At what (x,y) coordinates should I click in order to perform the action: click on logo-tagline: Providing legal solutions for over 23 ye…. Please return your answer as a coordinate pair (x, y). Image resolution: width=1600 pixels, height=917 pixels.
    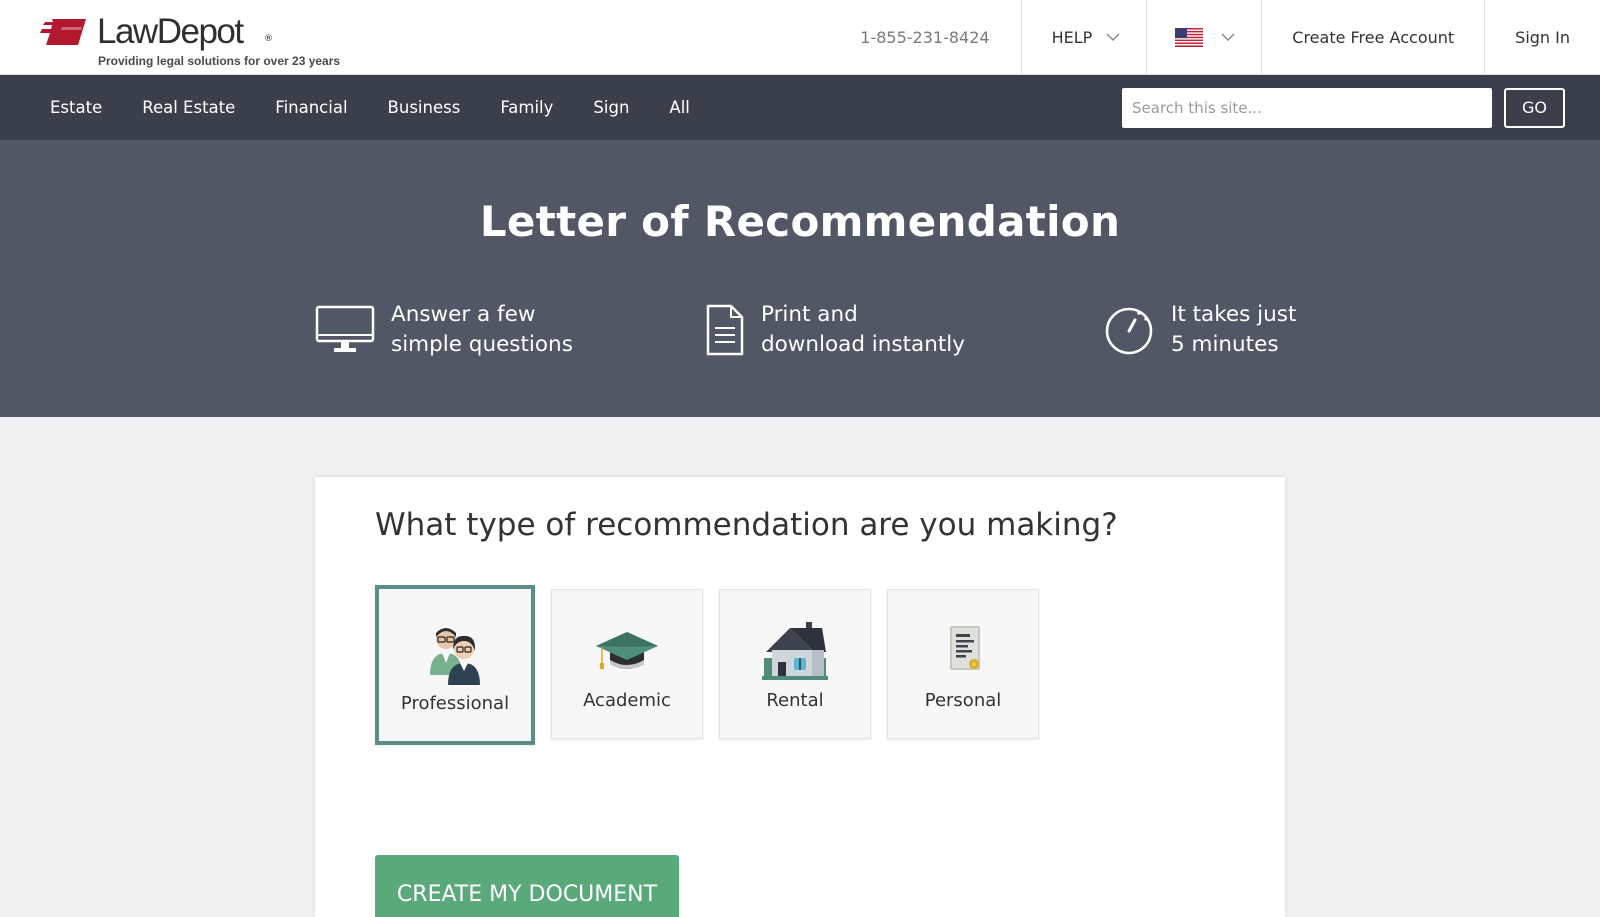
    Looking at the image, I should click on (219, 61).